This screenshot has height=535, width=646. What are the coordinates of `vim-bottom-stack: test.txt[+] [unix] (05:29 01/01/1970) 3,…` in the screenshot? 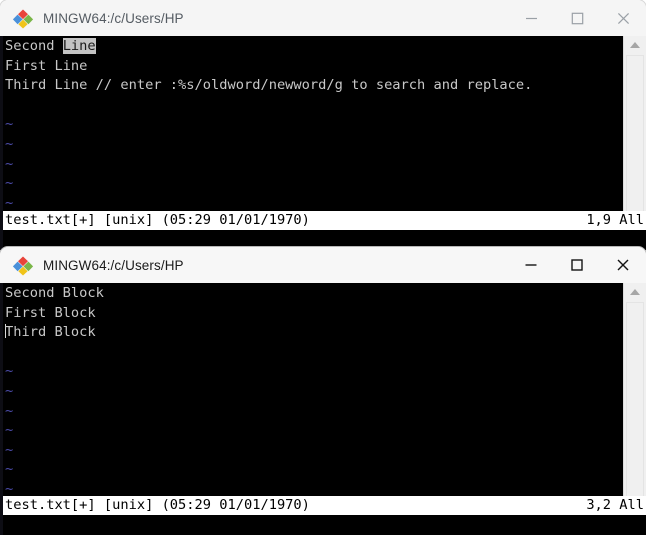 It's located at (324, 515).